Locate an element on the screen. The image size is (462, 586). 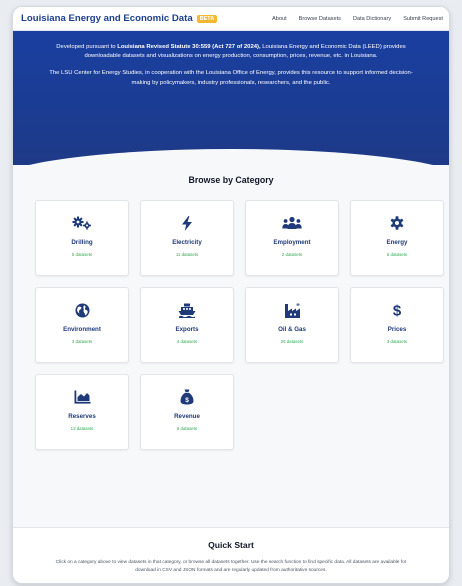
category-card-employment: Employment 2 datasets is located at coordinates (292, 238).